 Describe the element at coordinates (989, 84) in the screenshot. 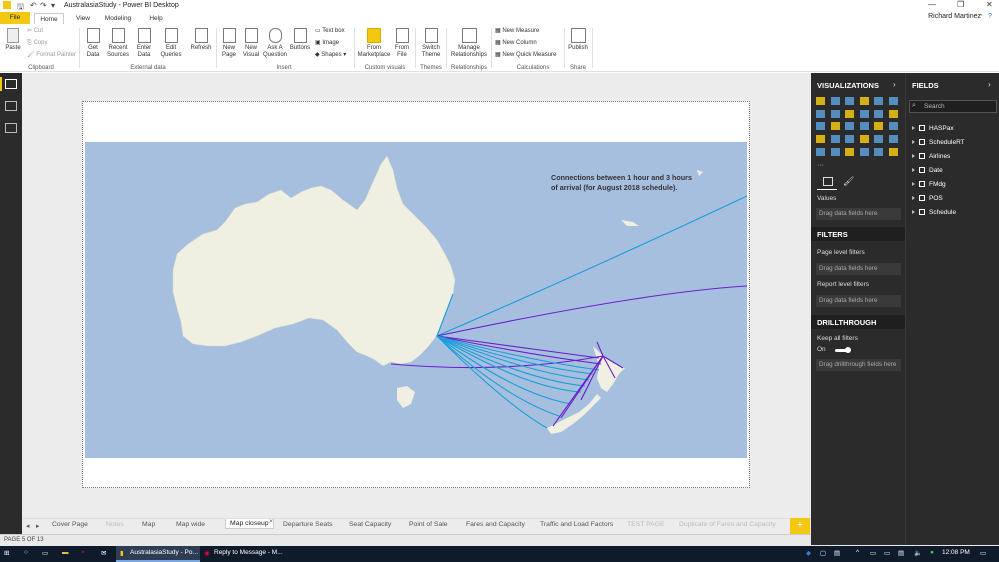

I see `collapse-fields-icon: ›` at that location.